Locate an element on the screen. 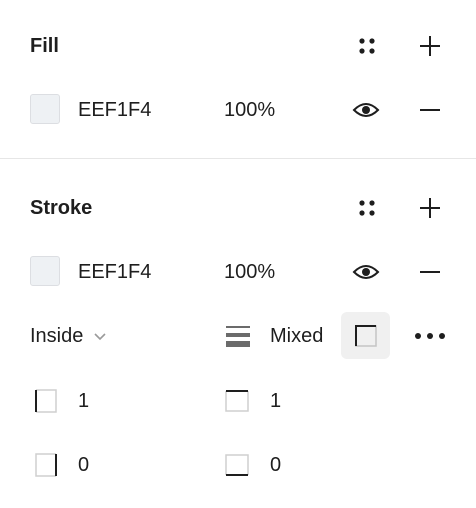  stroke-visibility-toggle is located at coordinates (366, 272).